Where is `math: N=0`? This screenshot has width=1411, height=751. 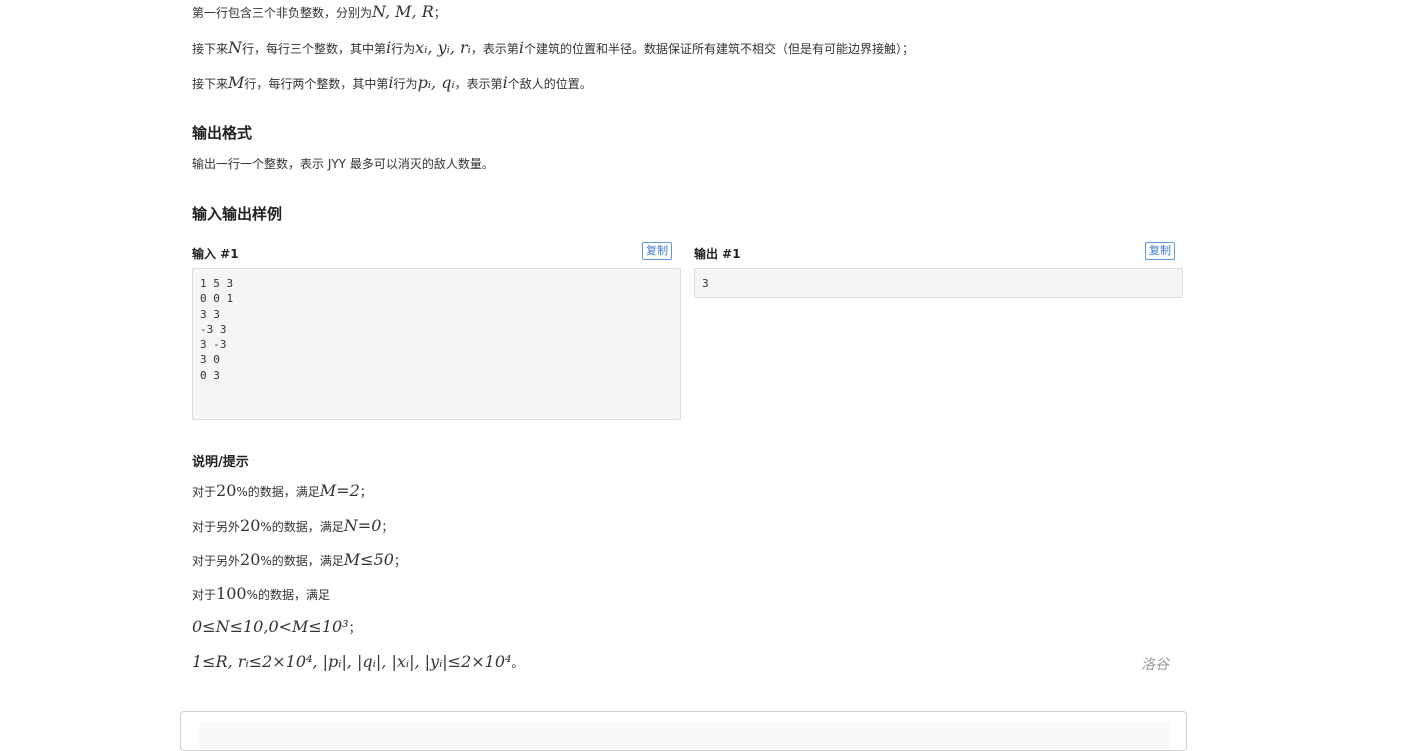
math: N=0 is located at coordinates (362, 525).